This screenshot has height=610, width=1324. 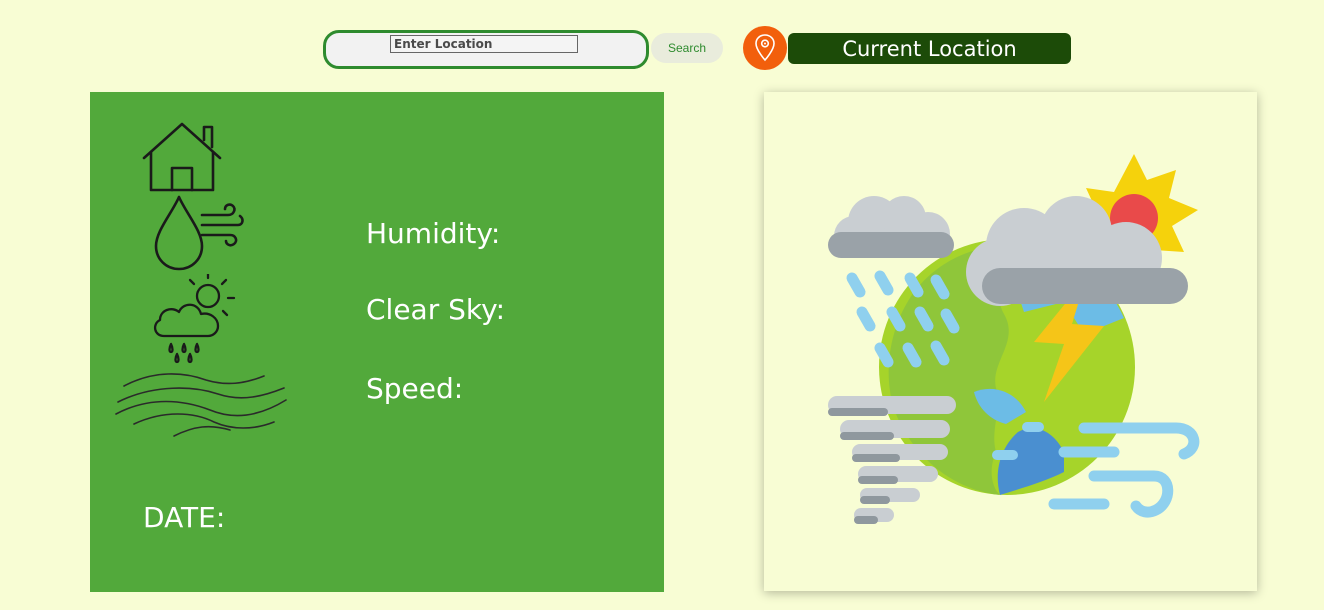 I want to click on location-button, so click(x=765, y=48).